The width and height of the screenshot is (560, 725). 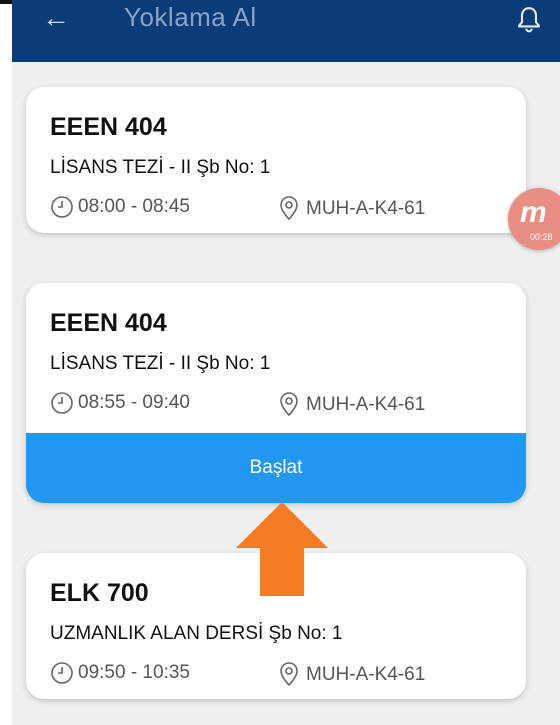 What do you see at coordinates (134, 402) in the screenshot?
I see `time-text: 08:55 - 09:40` at bounding box center [134, 402].